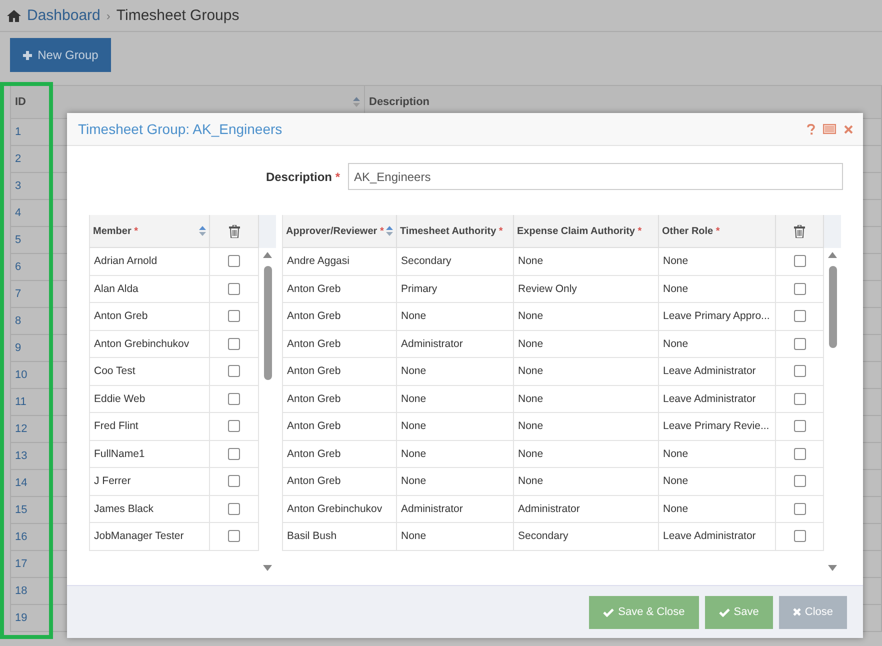 This screenshot has height=646, width=882. I want to click on id-cell: 19, so click(31, 618).